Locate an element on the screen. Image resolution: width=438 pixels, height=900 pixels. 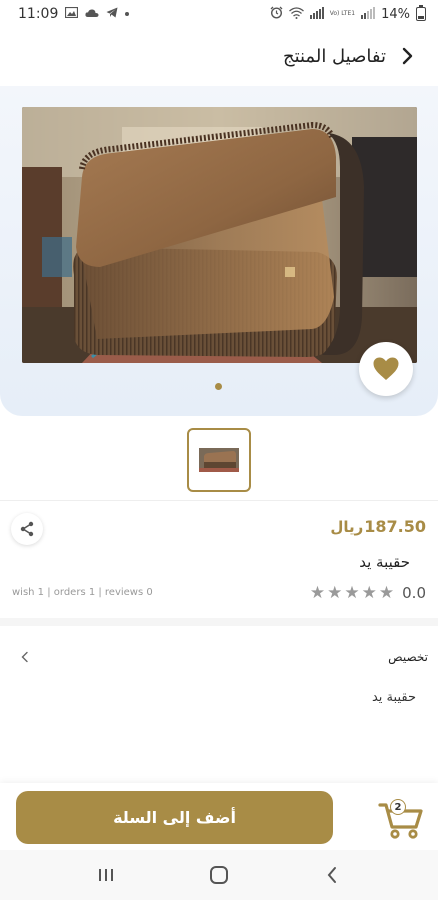
page-title: تفاصيل المنتج is located at coordinates (334, 56).